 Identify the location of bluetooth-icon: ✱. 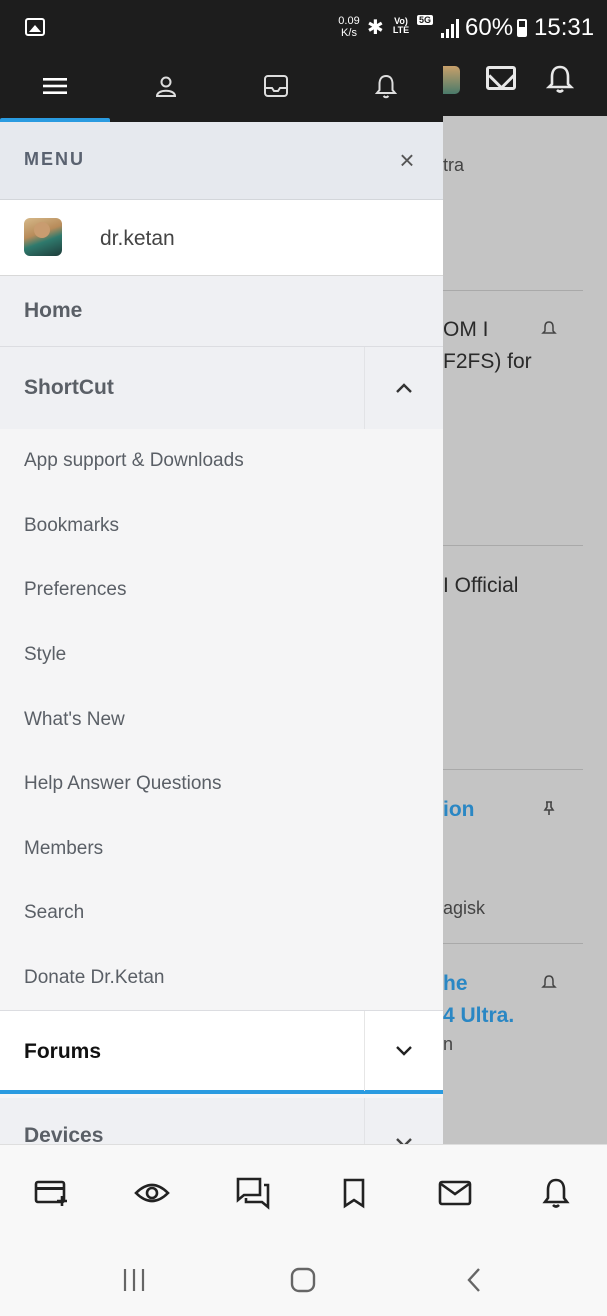
(375, 28).